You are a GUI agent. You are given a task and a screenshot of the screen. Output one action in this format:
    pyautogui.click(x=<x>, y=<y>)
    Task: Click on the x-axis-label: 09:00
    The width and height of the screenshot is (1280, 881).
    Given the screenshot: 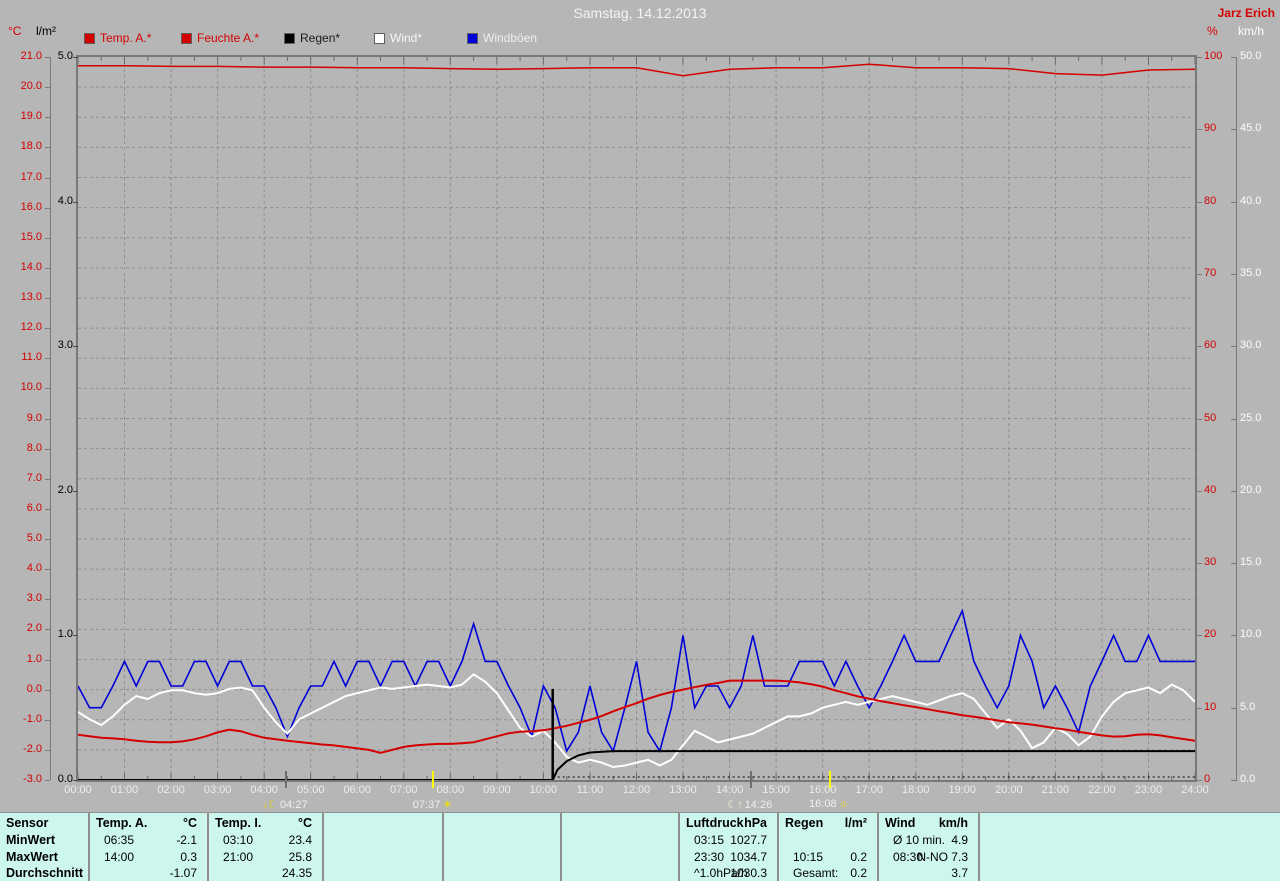 What is the action you would take?
    pyautogui.click(x=497, y=790)
    